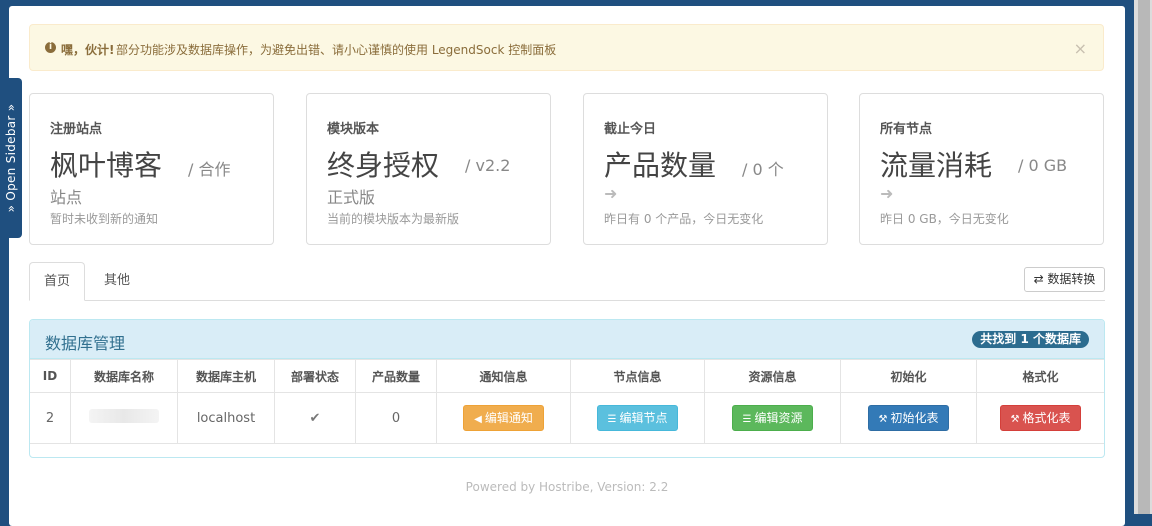  Describe the element at coordinates (763, 169) in the screenshot. I see `card-sub: / 0 个` at that location.